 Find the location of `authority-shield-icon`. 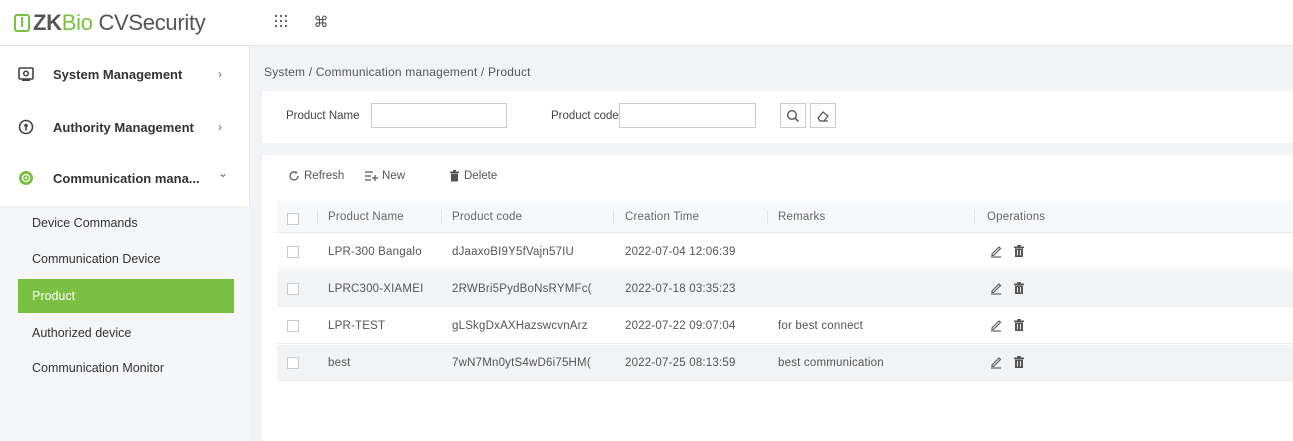

authority-shield-icon is located at coordinates (26, 127).